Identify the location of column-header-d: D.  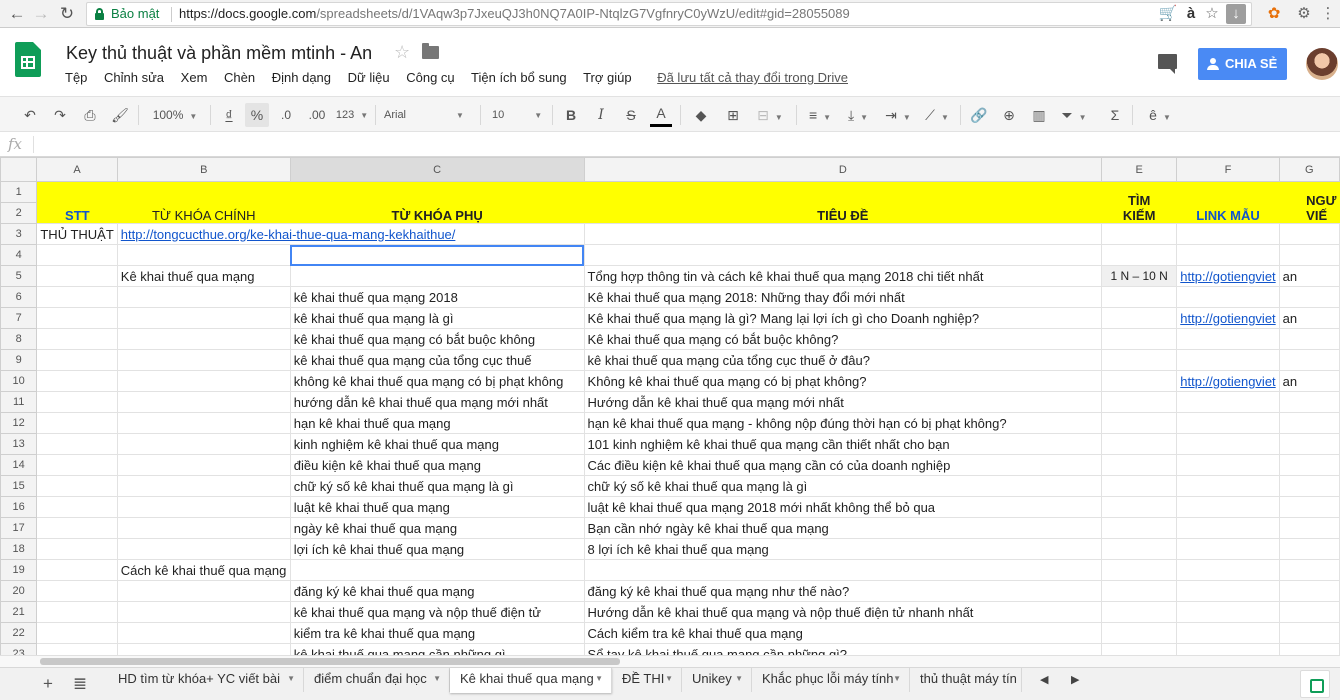
(843, 169).